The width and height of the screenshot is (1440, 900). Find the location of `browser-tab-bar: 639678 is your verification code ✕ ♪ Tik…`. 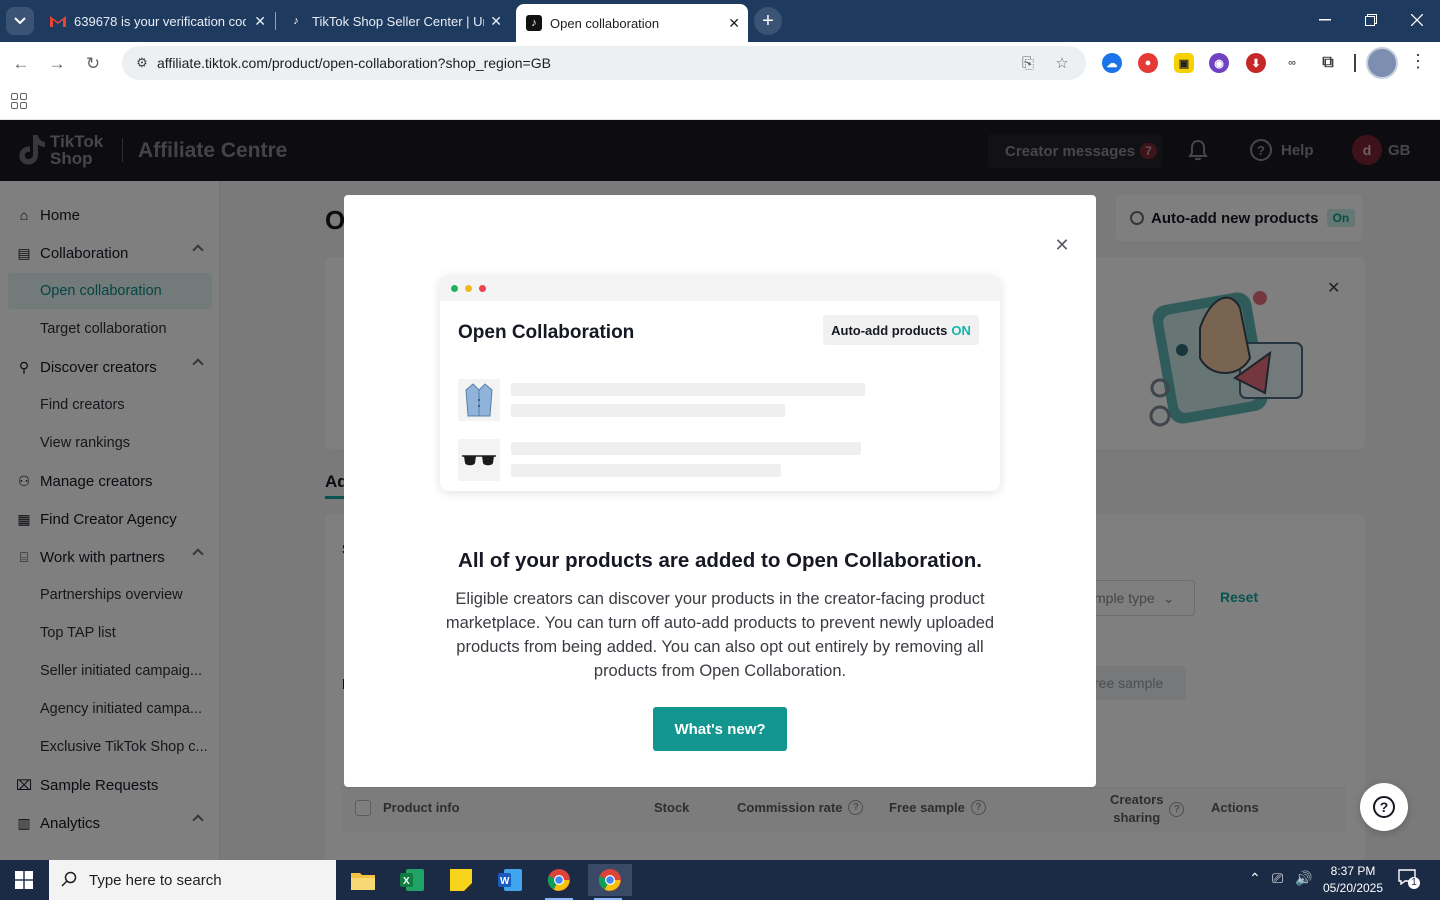

browser-tab-bar: 639678 is your verification code ✕ ♪ Tik… is located at coordinates (720, 21).